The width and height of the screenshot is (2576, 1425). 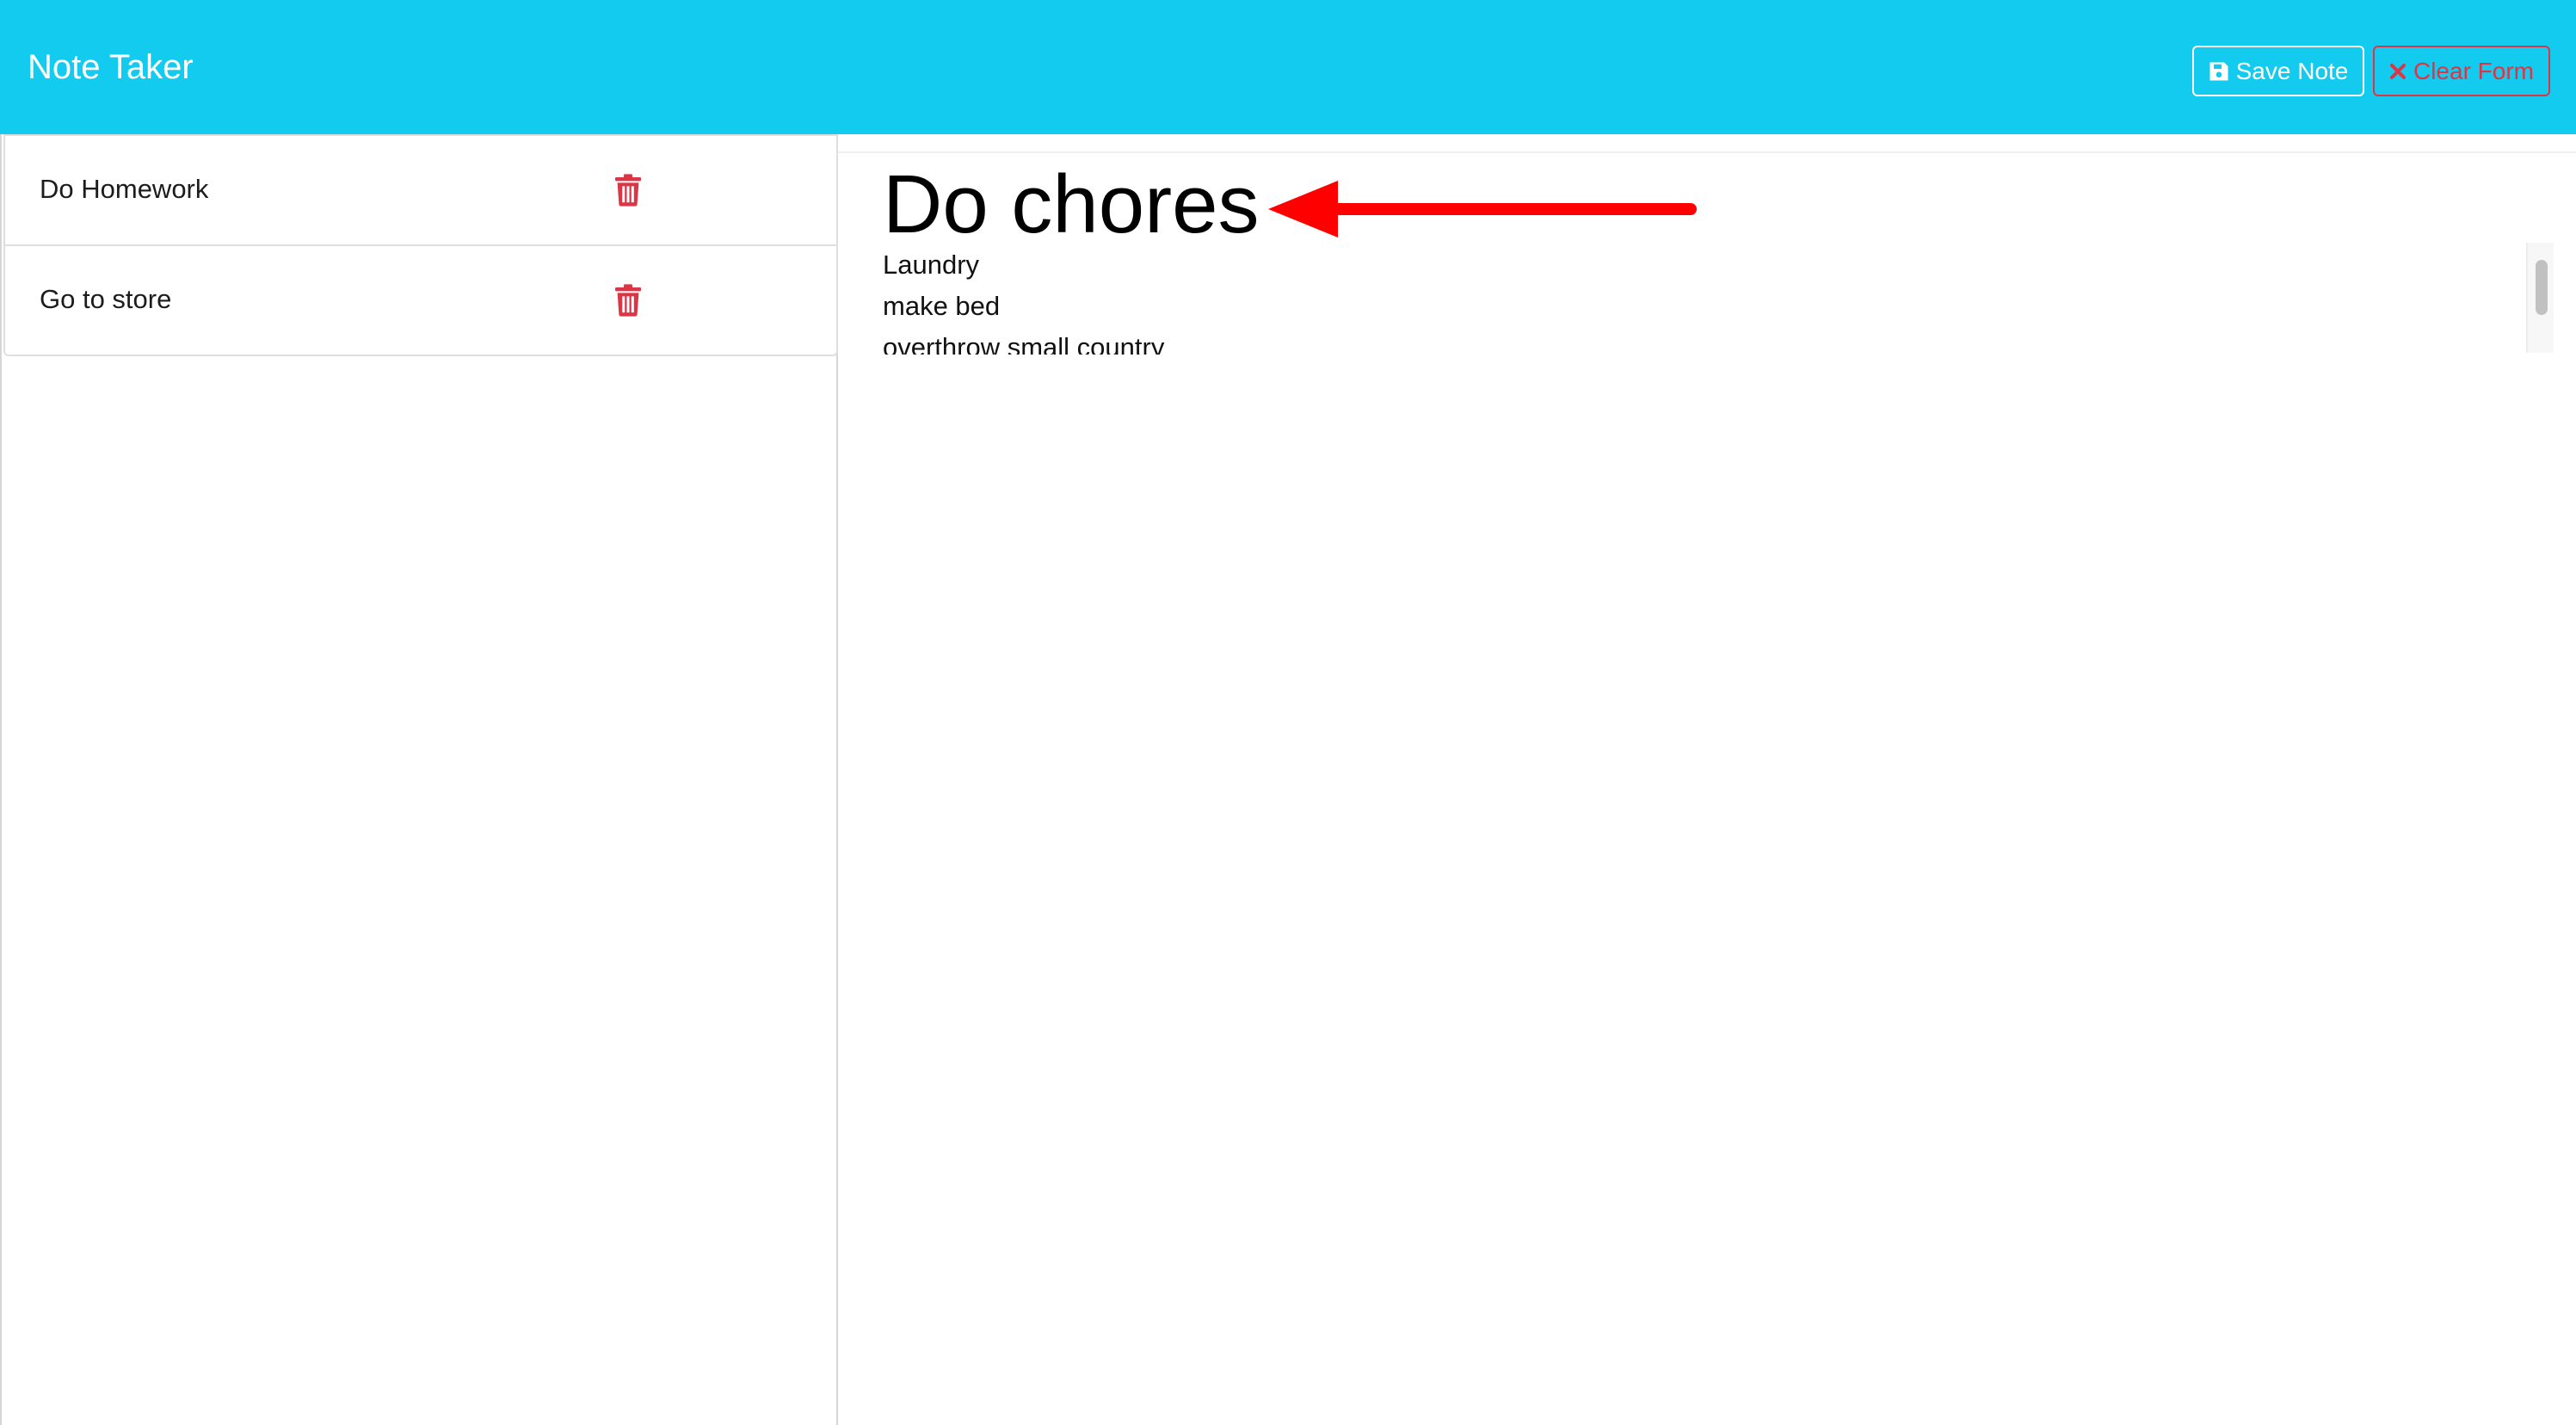 What do you see at coordinates (1483, 210) in the screenshot?
I see `annotation-arrow-icon` at bounding box center [1483, 210].